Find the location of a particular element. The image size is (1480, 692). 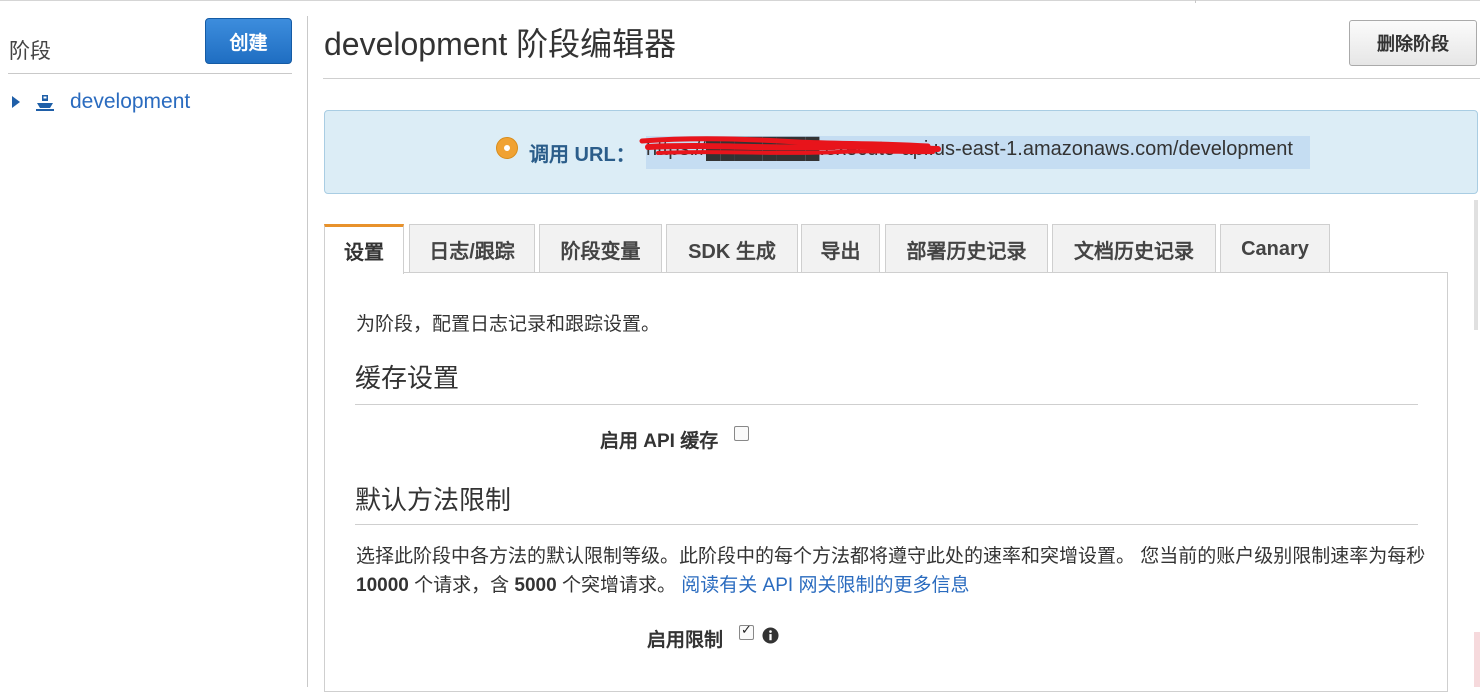

enable-api-cache-row: 启用 API 缓存 is located at coordinates (675, 439).